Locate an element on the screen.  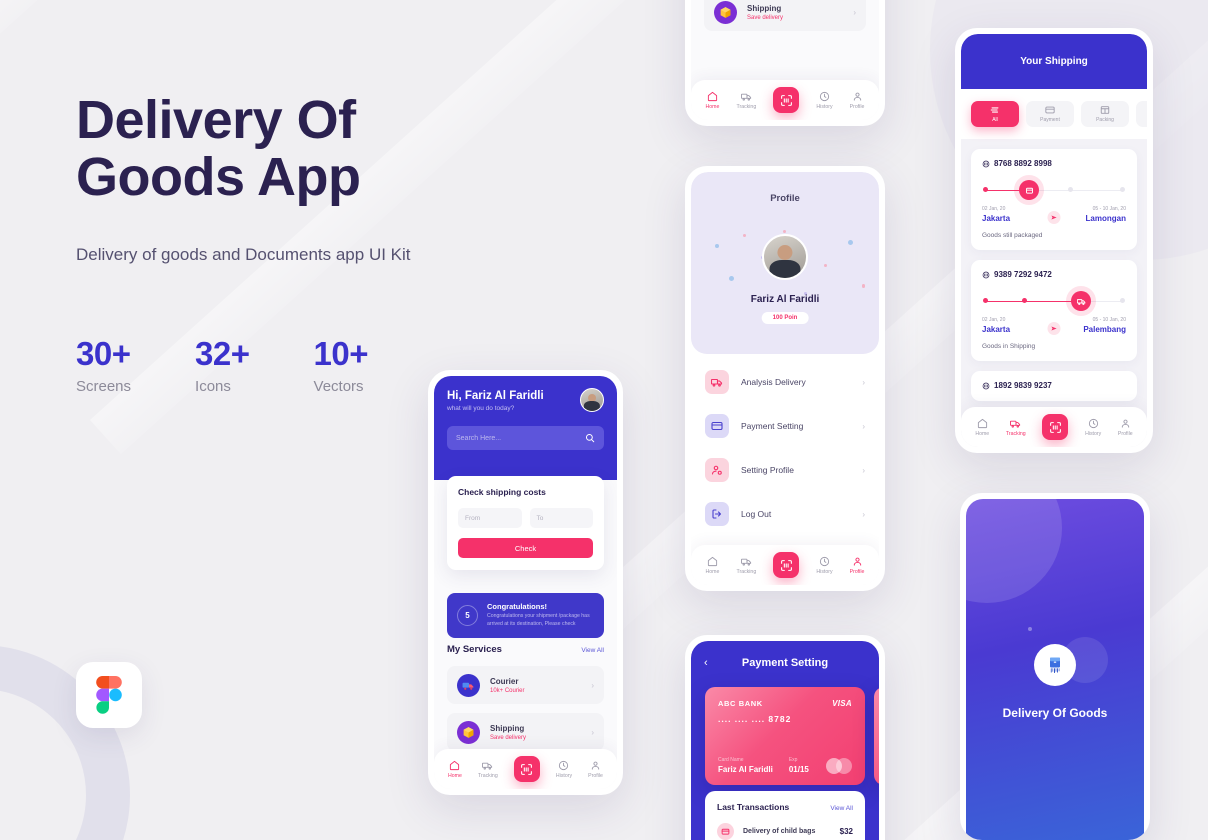
menu-item-analysis-delivery: Analysis Delivery › is located at coordinates (785, 382).